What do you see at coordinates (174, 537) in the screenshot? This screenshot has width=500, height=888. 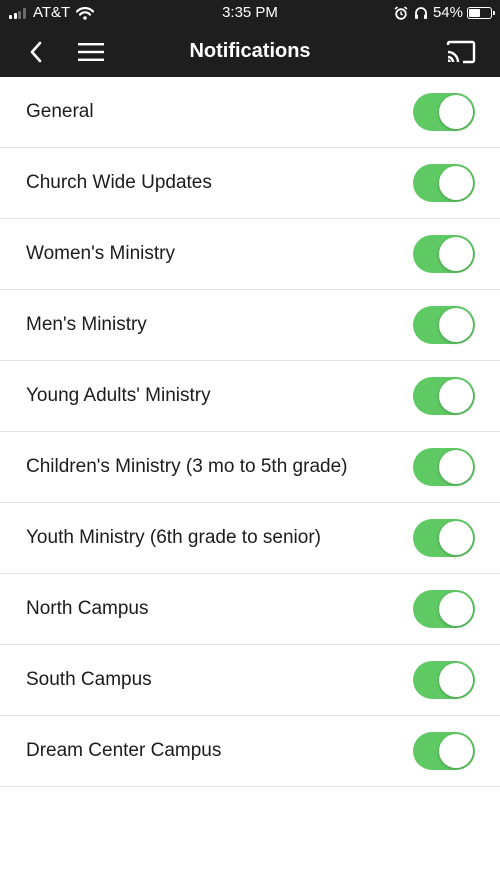 I see `notification-label: Youth Ministry (6th grade to senior)` at bounding box center [174, 537].